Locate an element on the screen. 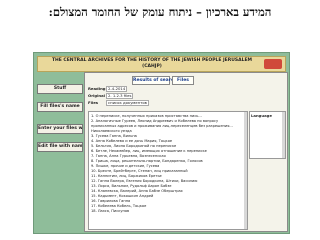 The width and height of the screenshot is (320, 240). enter-files-button: Enter your files with is located at coordinates (60, 129).